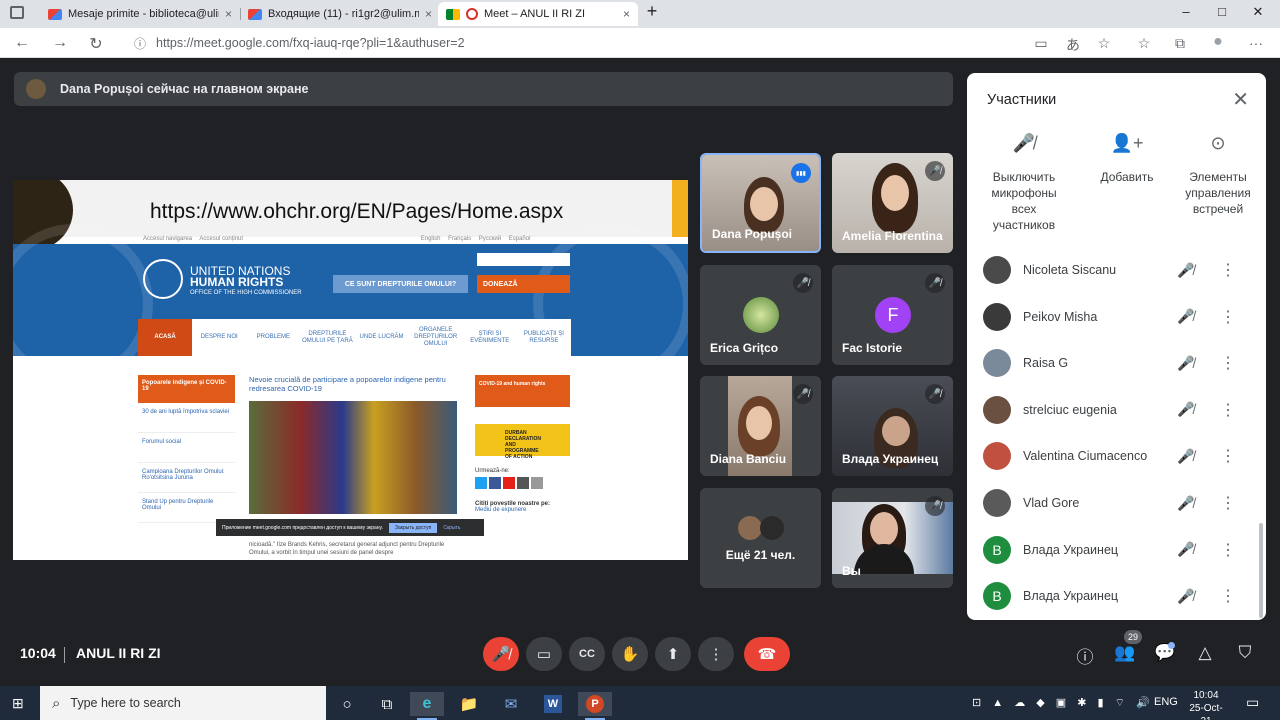 The width and height of the screenshot is (1280, 720). What do you see at coordinates (1085, 655) in the screenshot?
I see `meeting-info-icon: ⓘ` at bounding box center [1085, 655].